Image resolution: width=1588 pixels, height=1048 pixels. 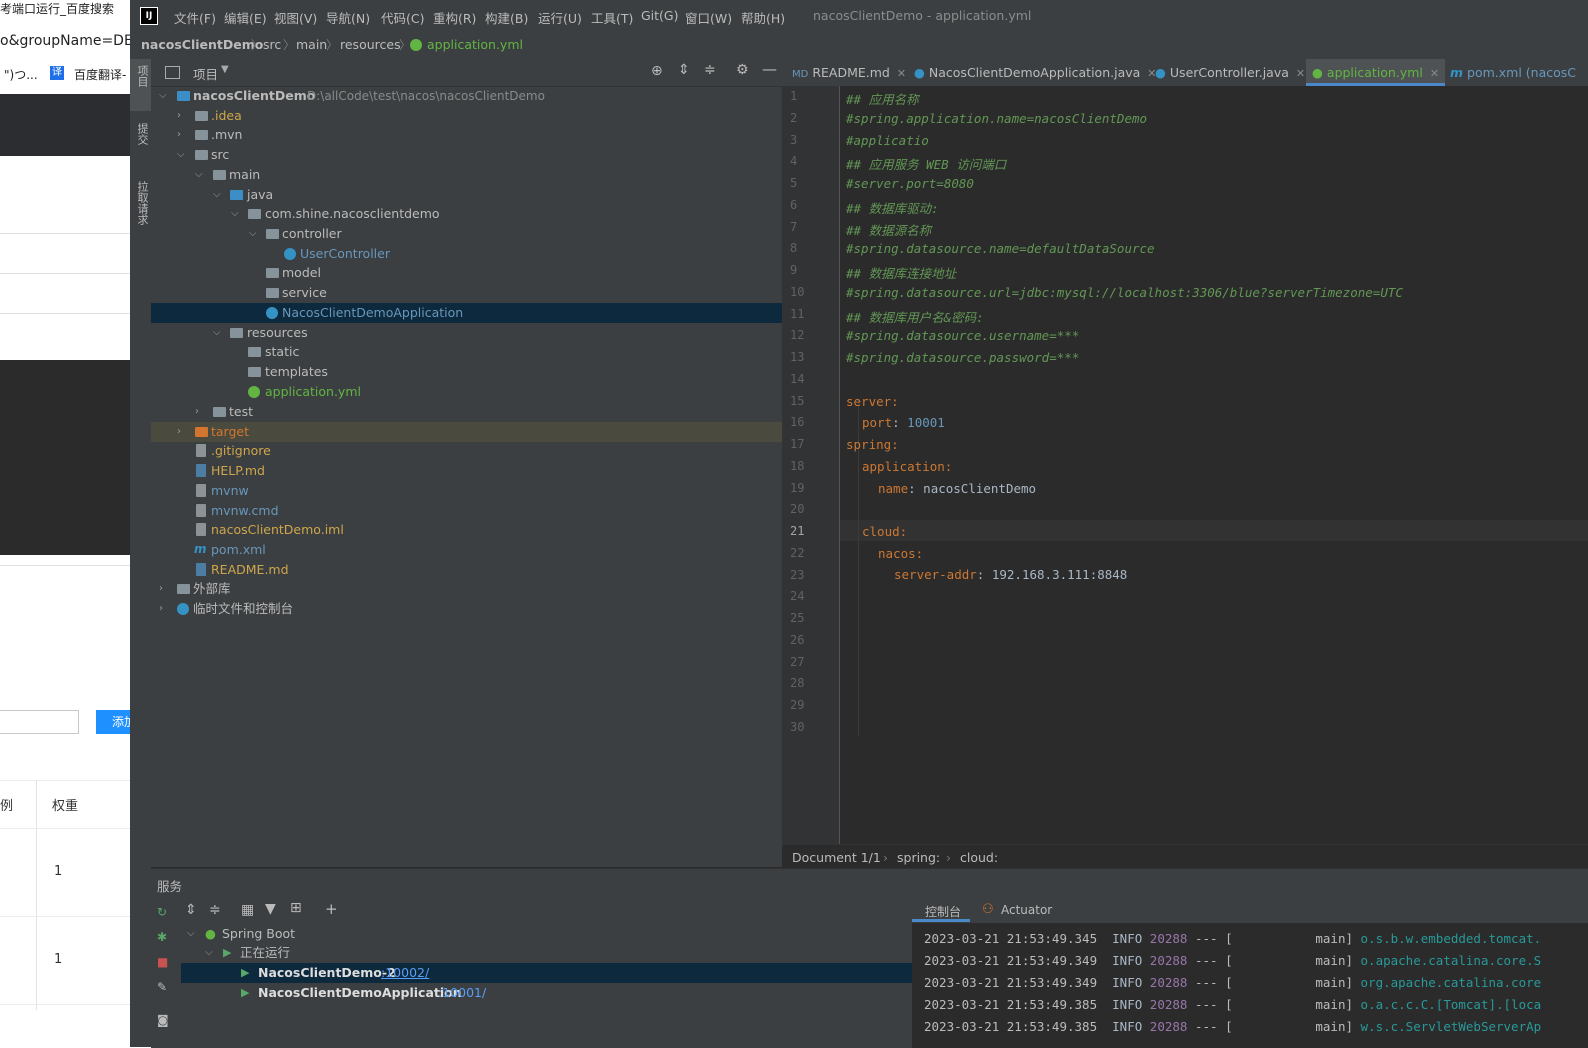 What do you see at coordinates (1376, 72) in the screenshot?
I see `tab-application-yml-active: ● application.yml ✕` at bounding box center [1376, 72].